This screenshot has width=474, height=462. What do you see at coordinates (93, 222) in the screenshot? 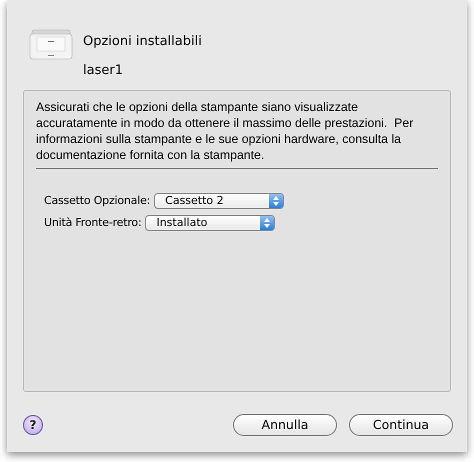
I see `option-label: Unità Fronte-retro:` at bounding box center [93, 222].